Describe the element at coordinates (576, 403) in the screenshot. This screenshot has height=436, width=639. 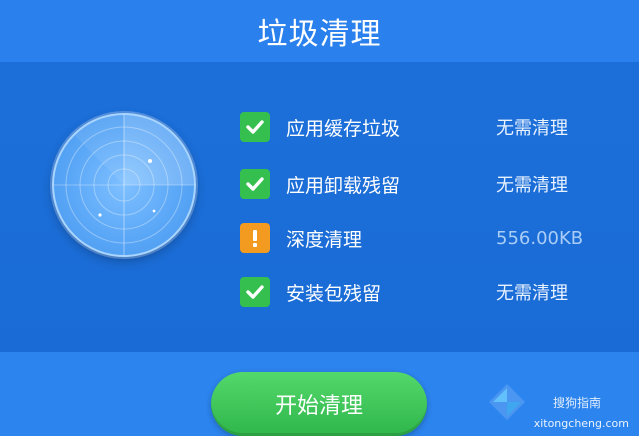
I see `watermark-brand: 搜狗指南` at that location.